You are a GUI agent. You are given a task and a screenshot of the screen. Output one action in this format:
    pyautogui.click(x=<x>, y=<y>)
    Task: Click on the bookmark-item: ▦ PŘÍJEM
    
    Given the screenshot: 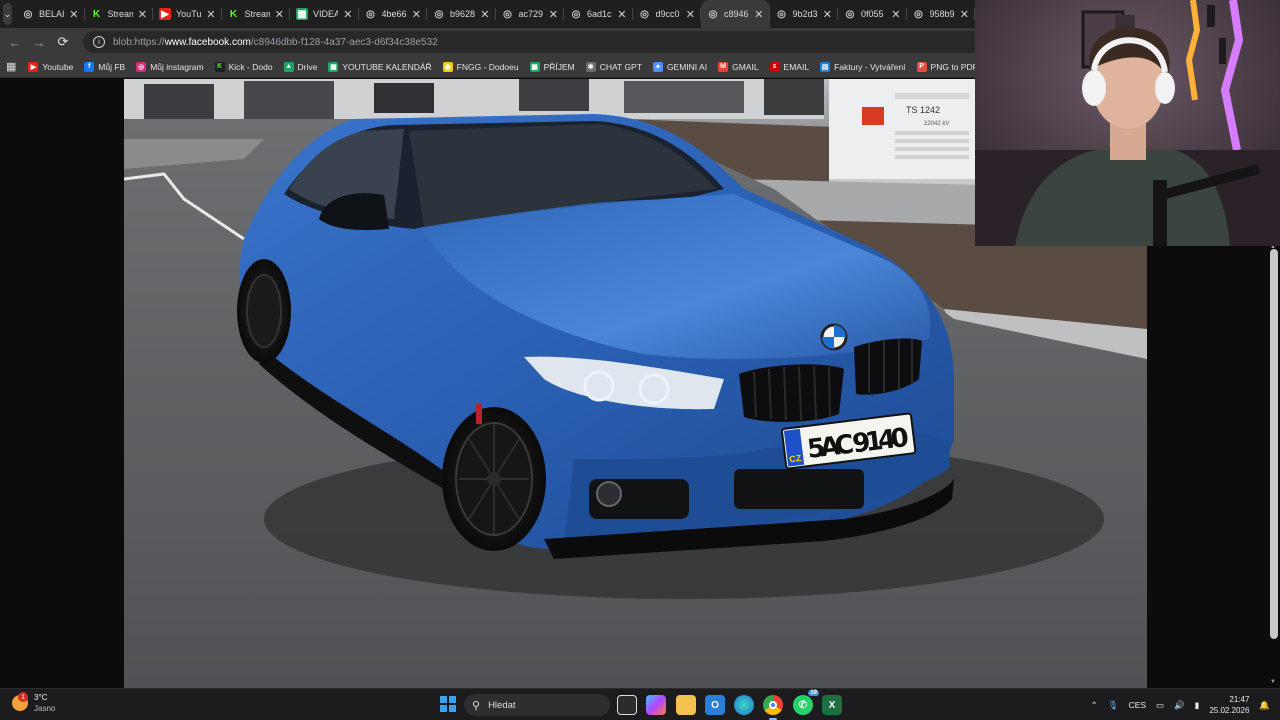 What is the action you would take?
    pyautogui.click(x=552, y=66)
    